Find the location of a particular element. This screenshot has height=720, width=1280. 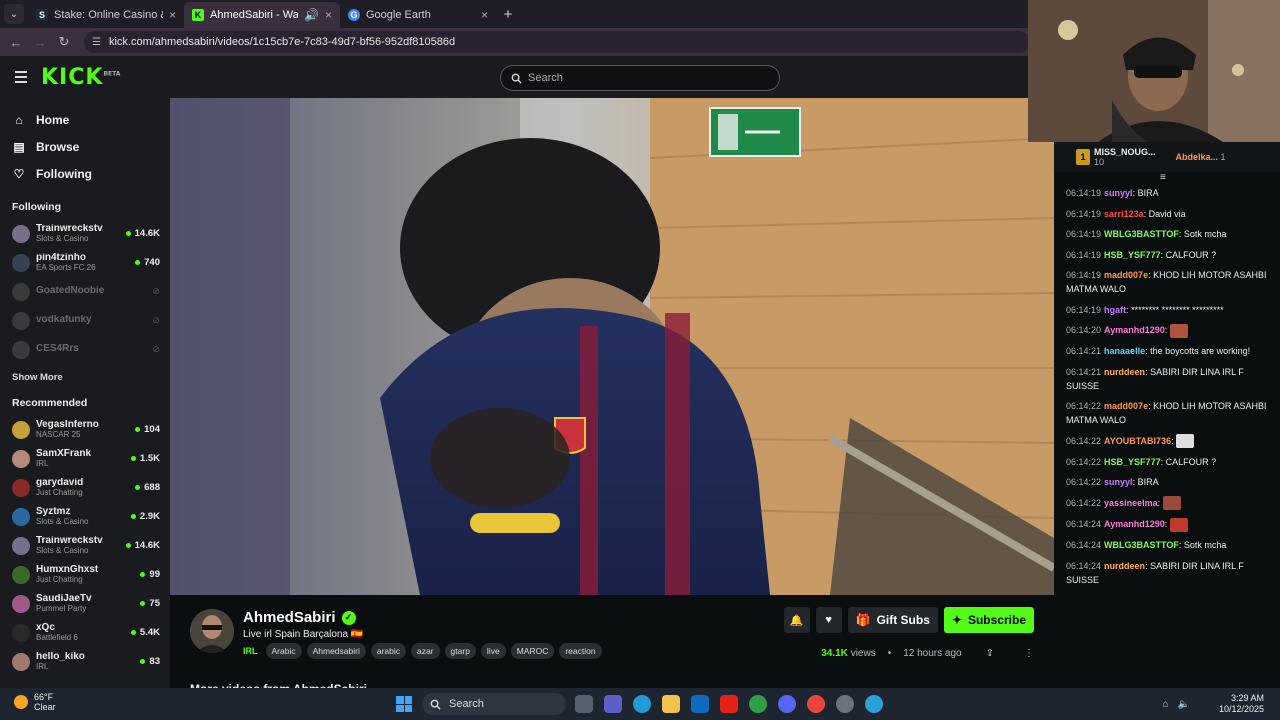

menu-icon is located at coordinates (21, 77).